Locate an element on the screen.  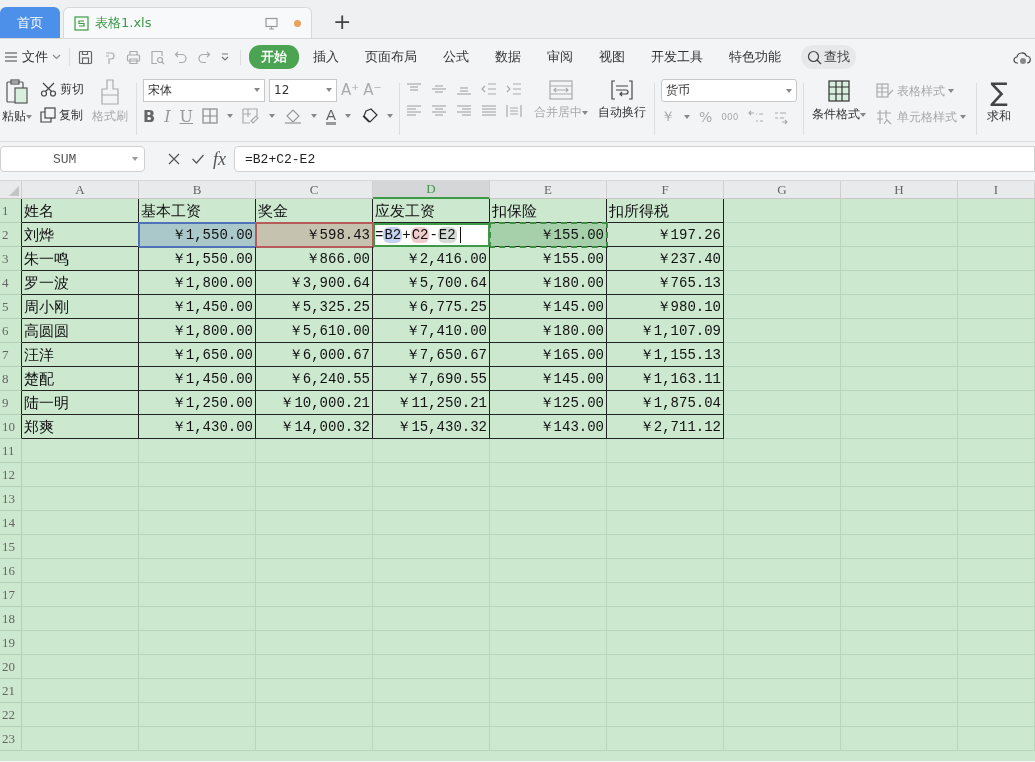
row-header: 22 is located at coordinates (11, 715).